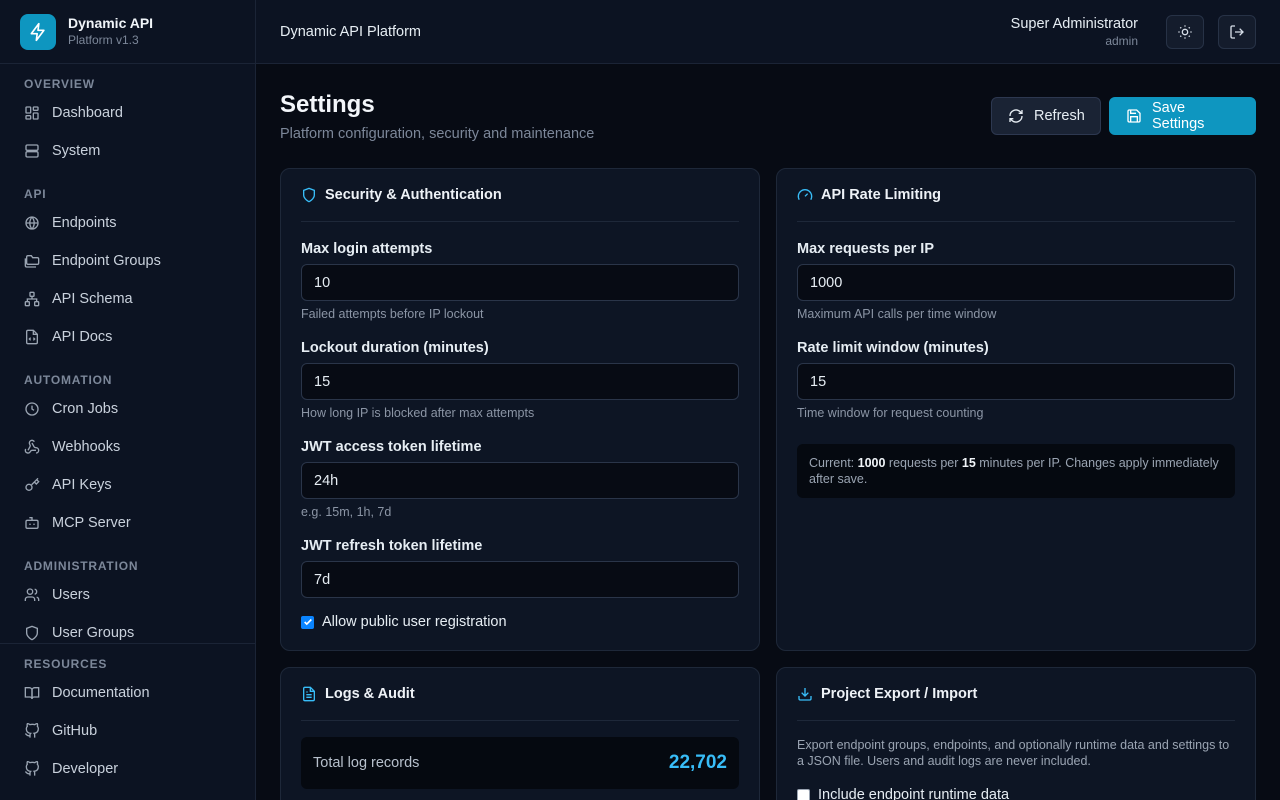  I want to click on sidebar-item-github: GitHub, so click(127, 731).